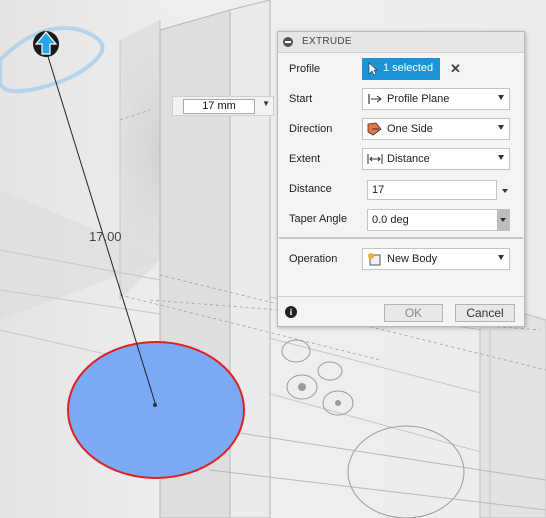 This screenshot has height=518, width=546. Describe the element at coordinates (305, 159) in the screenshot. I see `extent-label: Extent` at that location.